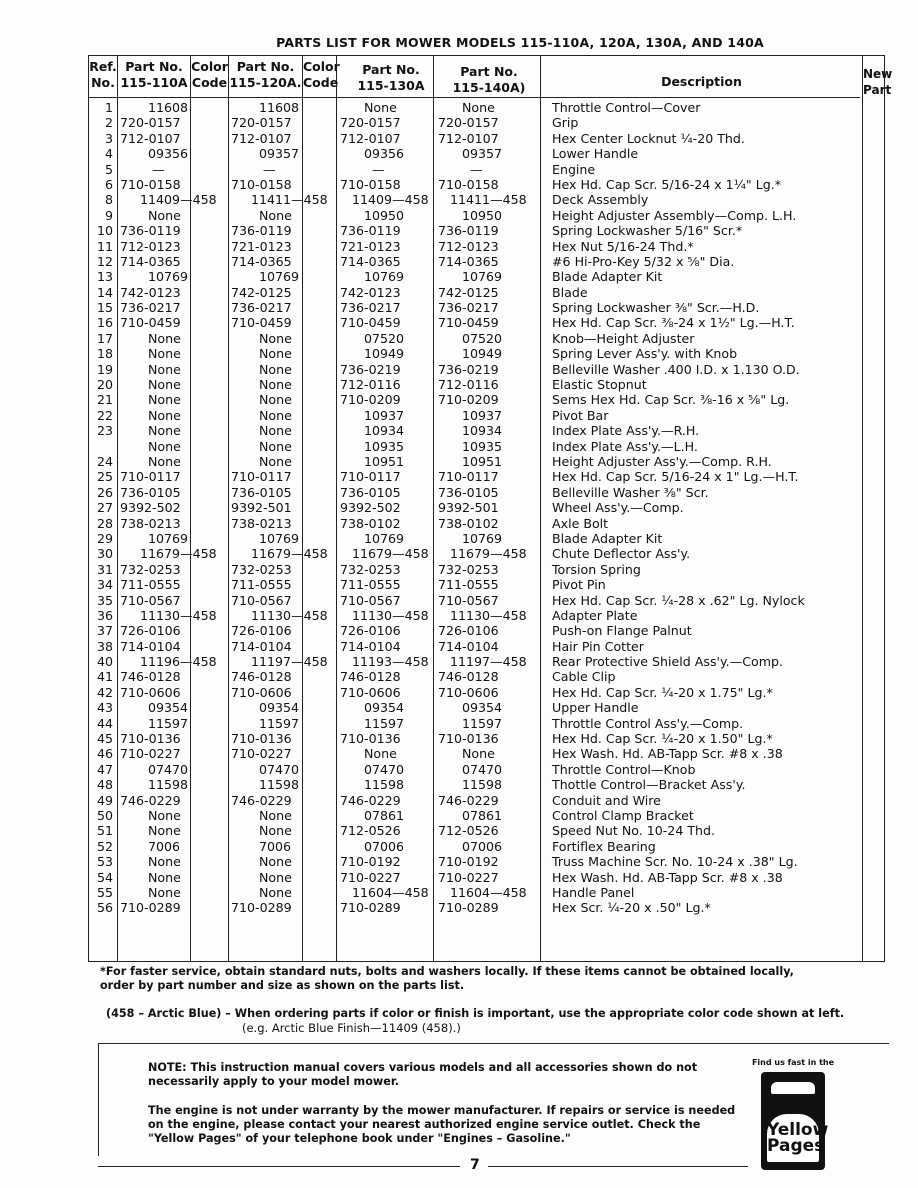 The width and height of the screenshot is (918, 1188). What do you see at coordinates (104, 815) in the screenshot?
I see `ref-no: 50` at bounding box center [104, 815].